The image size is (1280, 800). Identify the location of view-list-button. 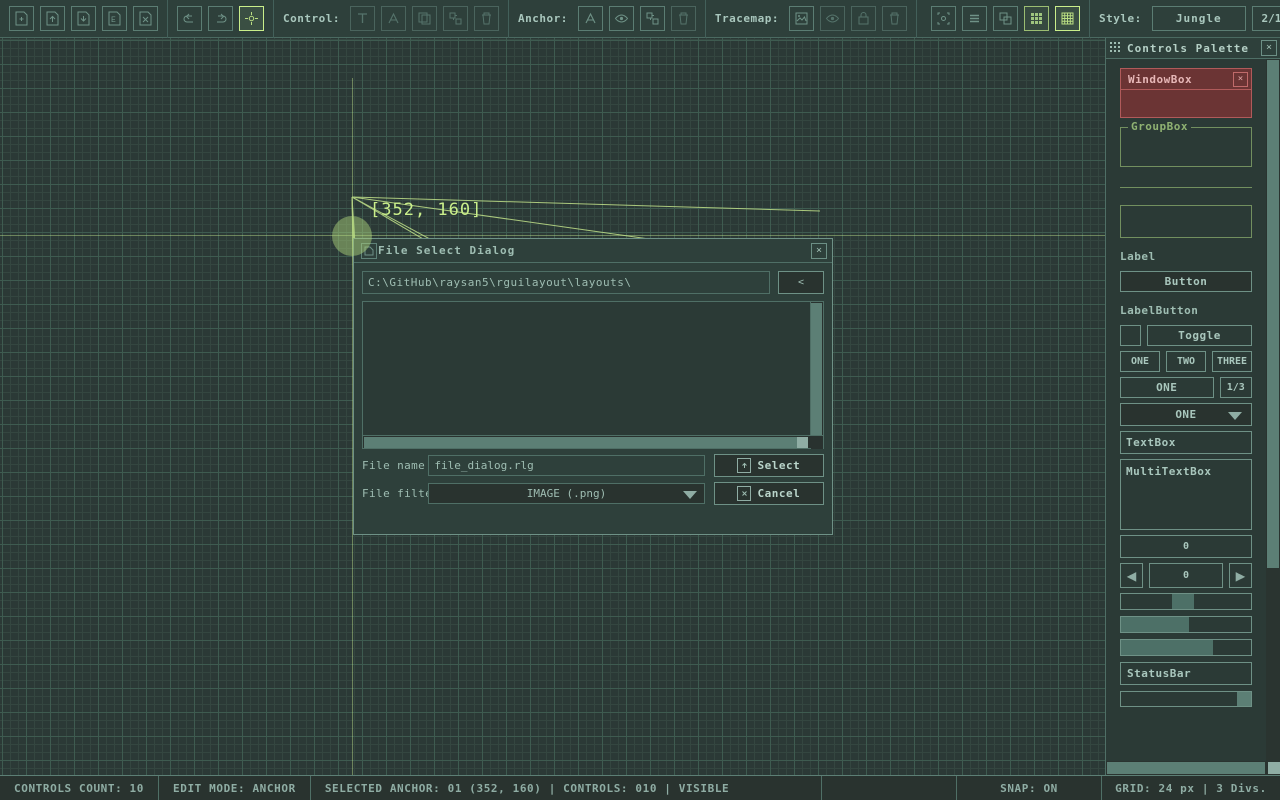
(974, 18).